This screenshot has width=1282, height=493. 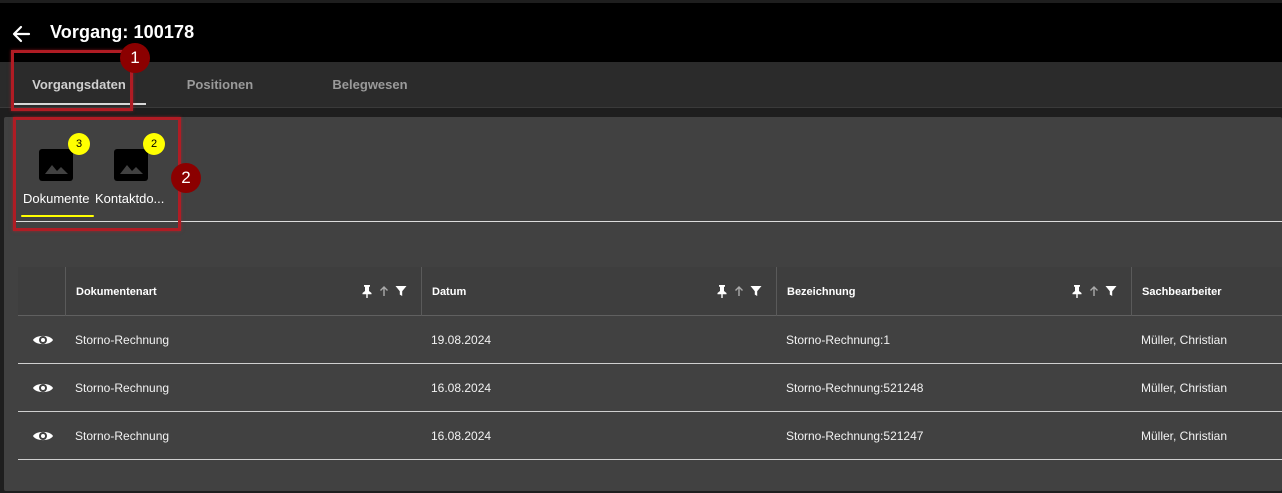 What do you see at coordinates (1182, 291) in the screenshot?
I see `column-header-label: Sachbearbeiter` at bounding box center [1182, 291].